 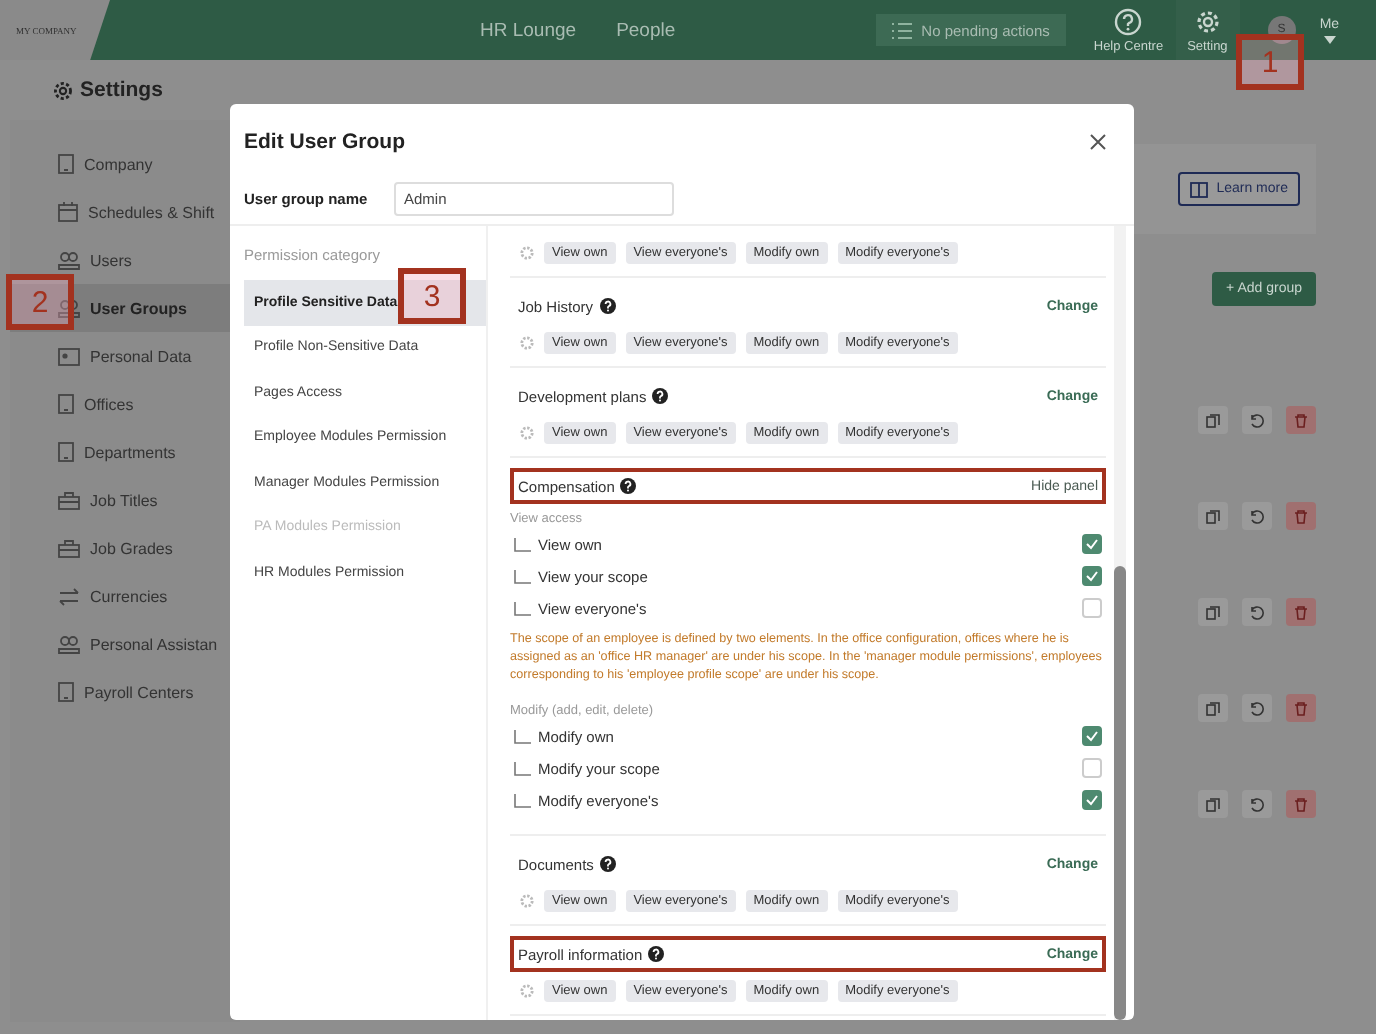 I want to click on annotation-marker: 1, so click(x=1270, y=62).